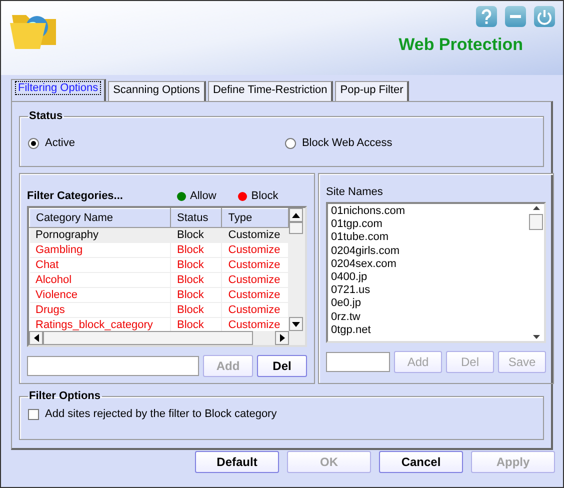 The width and height of the screenshot is (564, 488). What do you see at coordinates (355, 192) in the screenshot?
I see `section-title: Site Names` at bounding box center [355, 192].